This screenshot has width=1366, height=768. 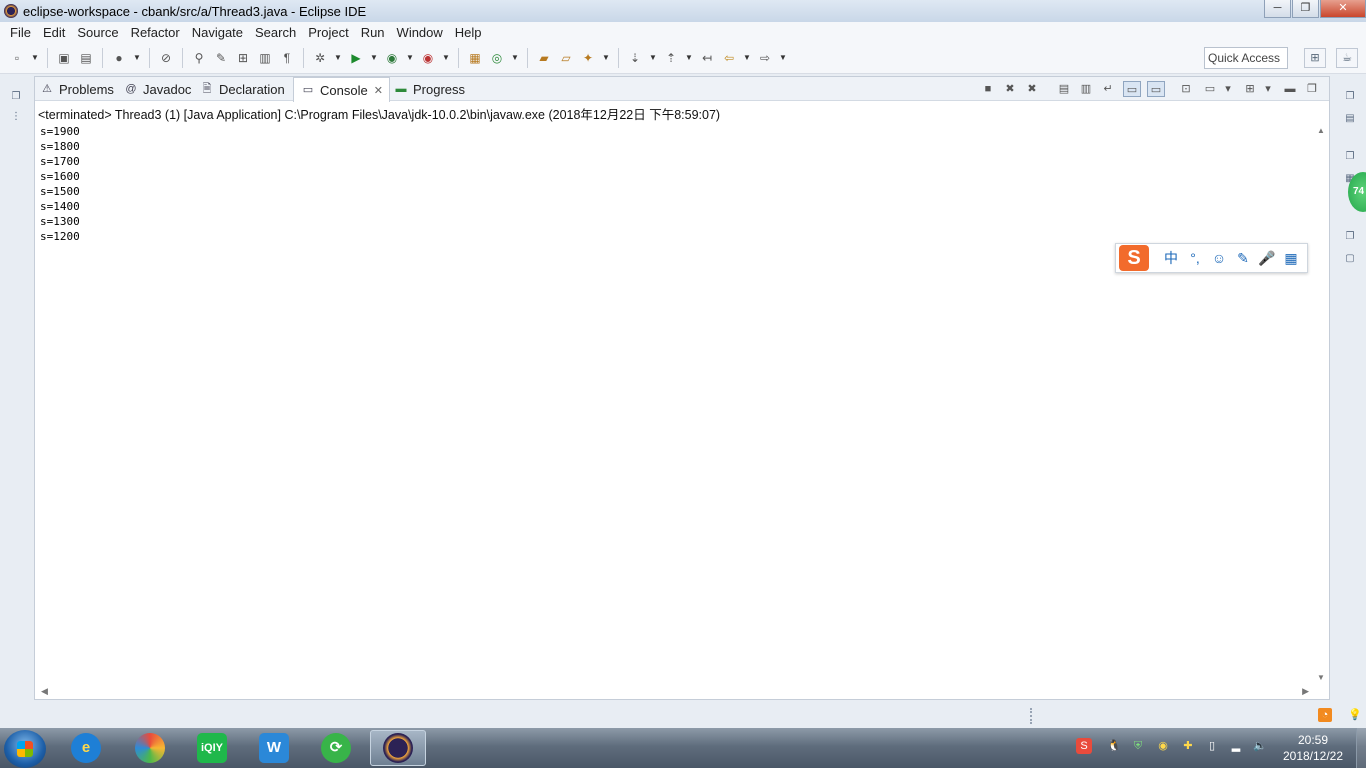 I want to click on search-icon: ✦, so click(x=588, y=58).